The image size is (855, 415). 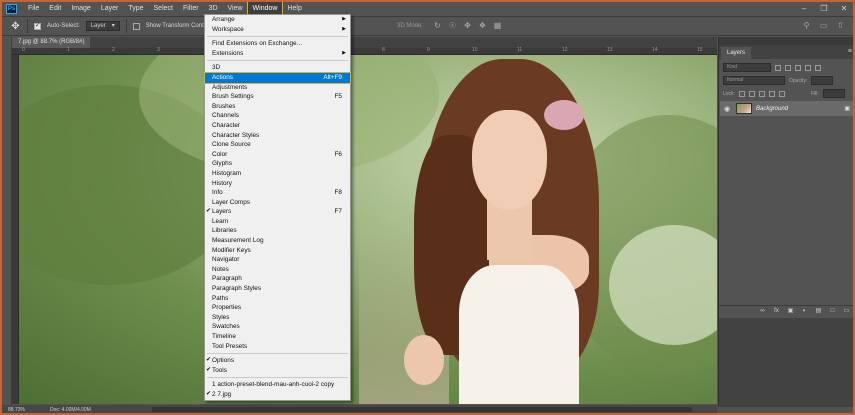 I want to click on slide-icon: ❖, so click(x=482, y=25).